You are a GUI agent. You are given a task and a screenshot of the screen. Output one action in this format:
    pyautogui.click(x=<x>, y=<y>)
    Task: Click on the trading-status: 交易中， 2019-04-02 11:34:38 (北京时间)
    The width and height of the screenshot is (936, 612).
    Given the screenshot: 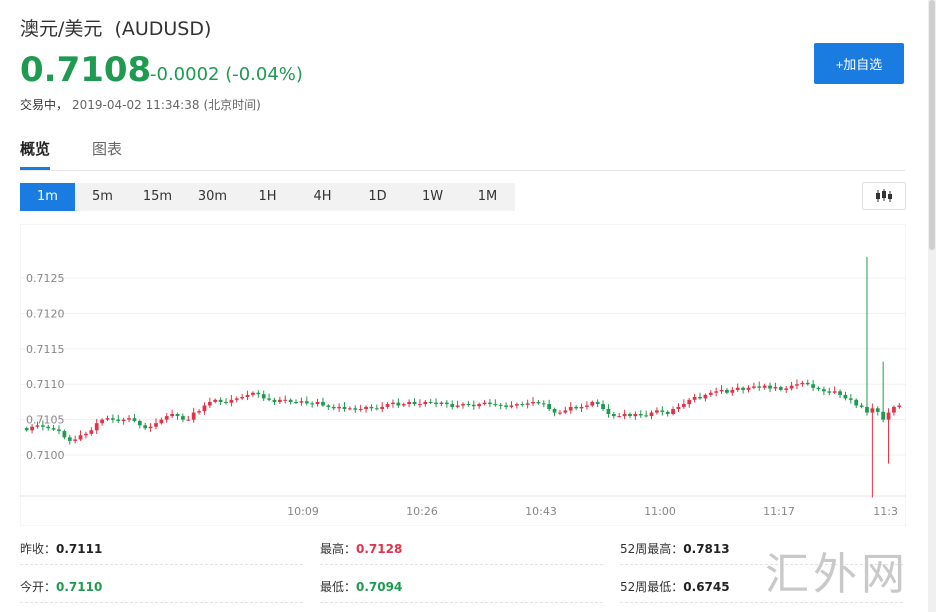 What is the action you would take?
    pyautogui.click(x=142, y=104)
    